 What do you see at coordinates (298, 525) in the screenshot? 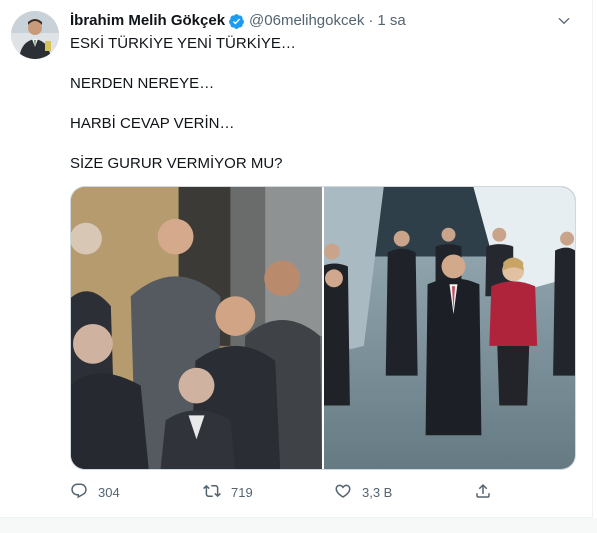
I see `timeline-background` at bounding box center [298, 525].